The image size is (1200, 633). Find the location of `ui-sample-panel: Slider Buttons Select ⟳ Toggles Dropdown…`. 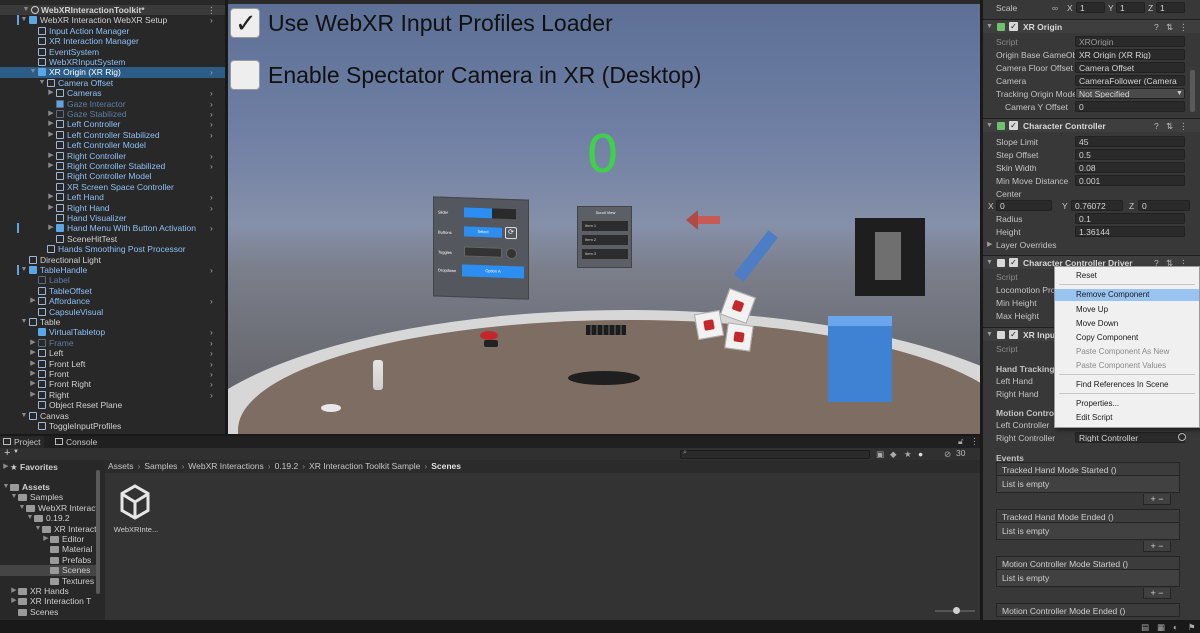

ui-sample-panel: Slider Buttons Select ⟳ Toggles Dropdown… is located at coordinates (481, 248).